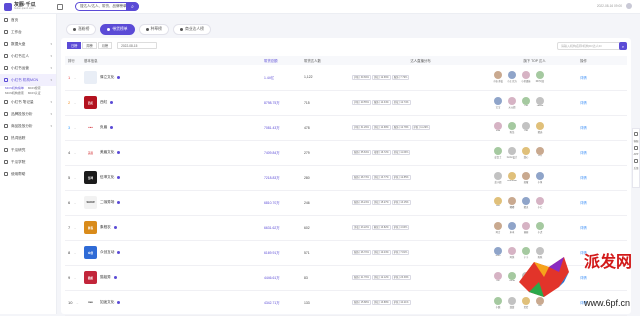 This screenshot has width=640, height=316. I want to click on sidebar-item-0: 首页, so click(28, 20).